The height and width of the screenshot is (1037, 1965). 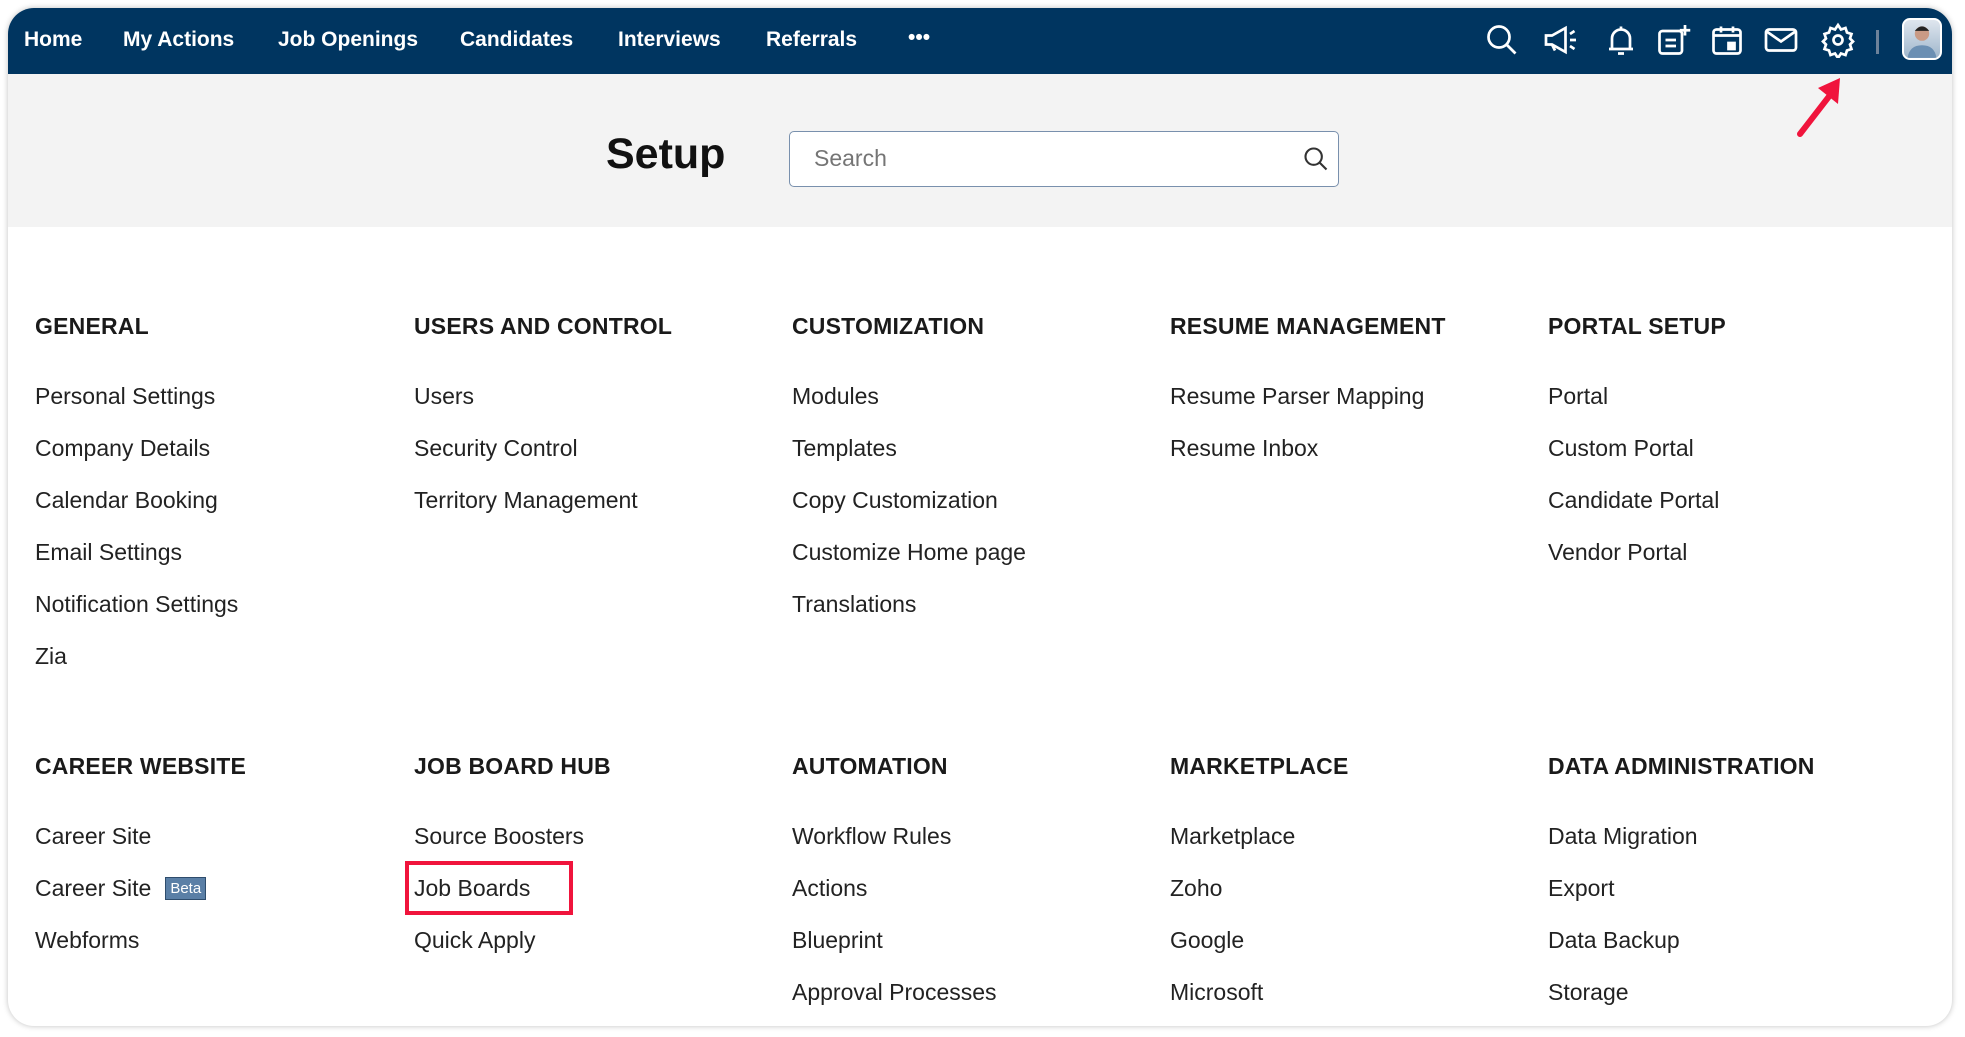 I want to click on setup-link-microsoft: Microsoft, so click(x=1355, y=1002).